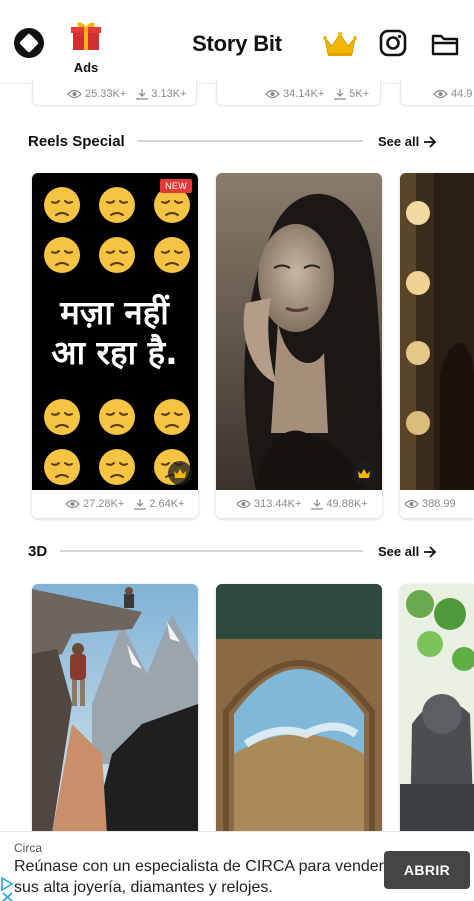 The width and height of the screenshot is (474, 901). What do you see at coordinates (104, 504) in the screenshot?
I see `views-count: 27.28K+` at bounding box center [104, 504].